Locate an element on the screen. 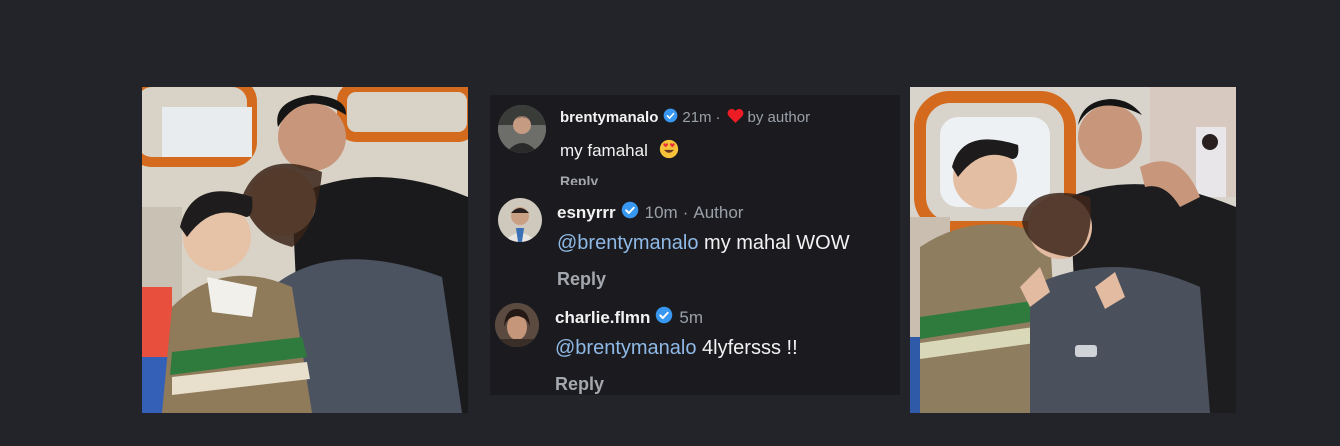 The height and width of the screenshot is (446, 1340). comment-item: brentymanalo 21m · by author my famahal is located at coordinates (695, 144).